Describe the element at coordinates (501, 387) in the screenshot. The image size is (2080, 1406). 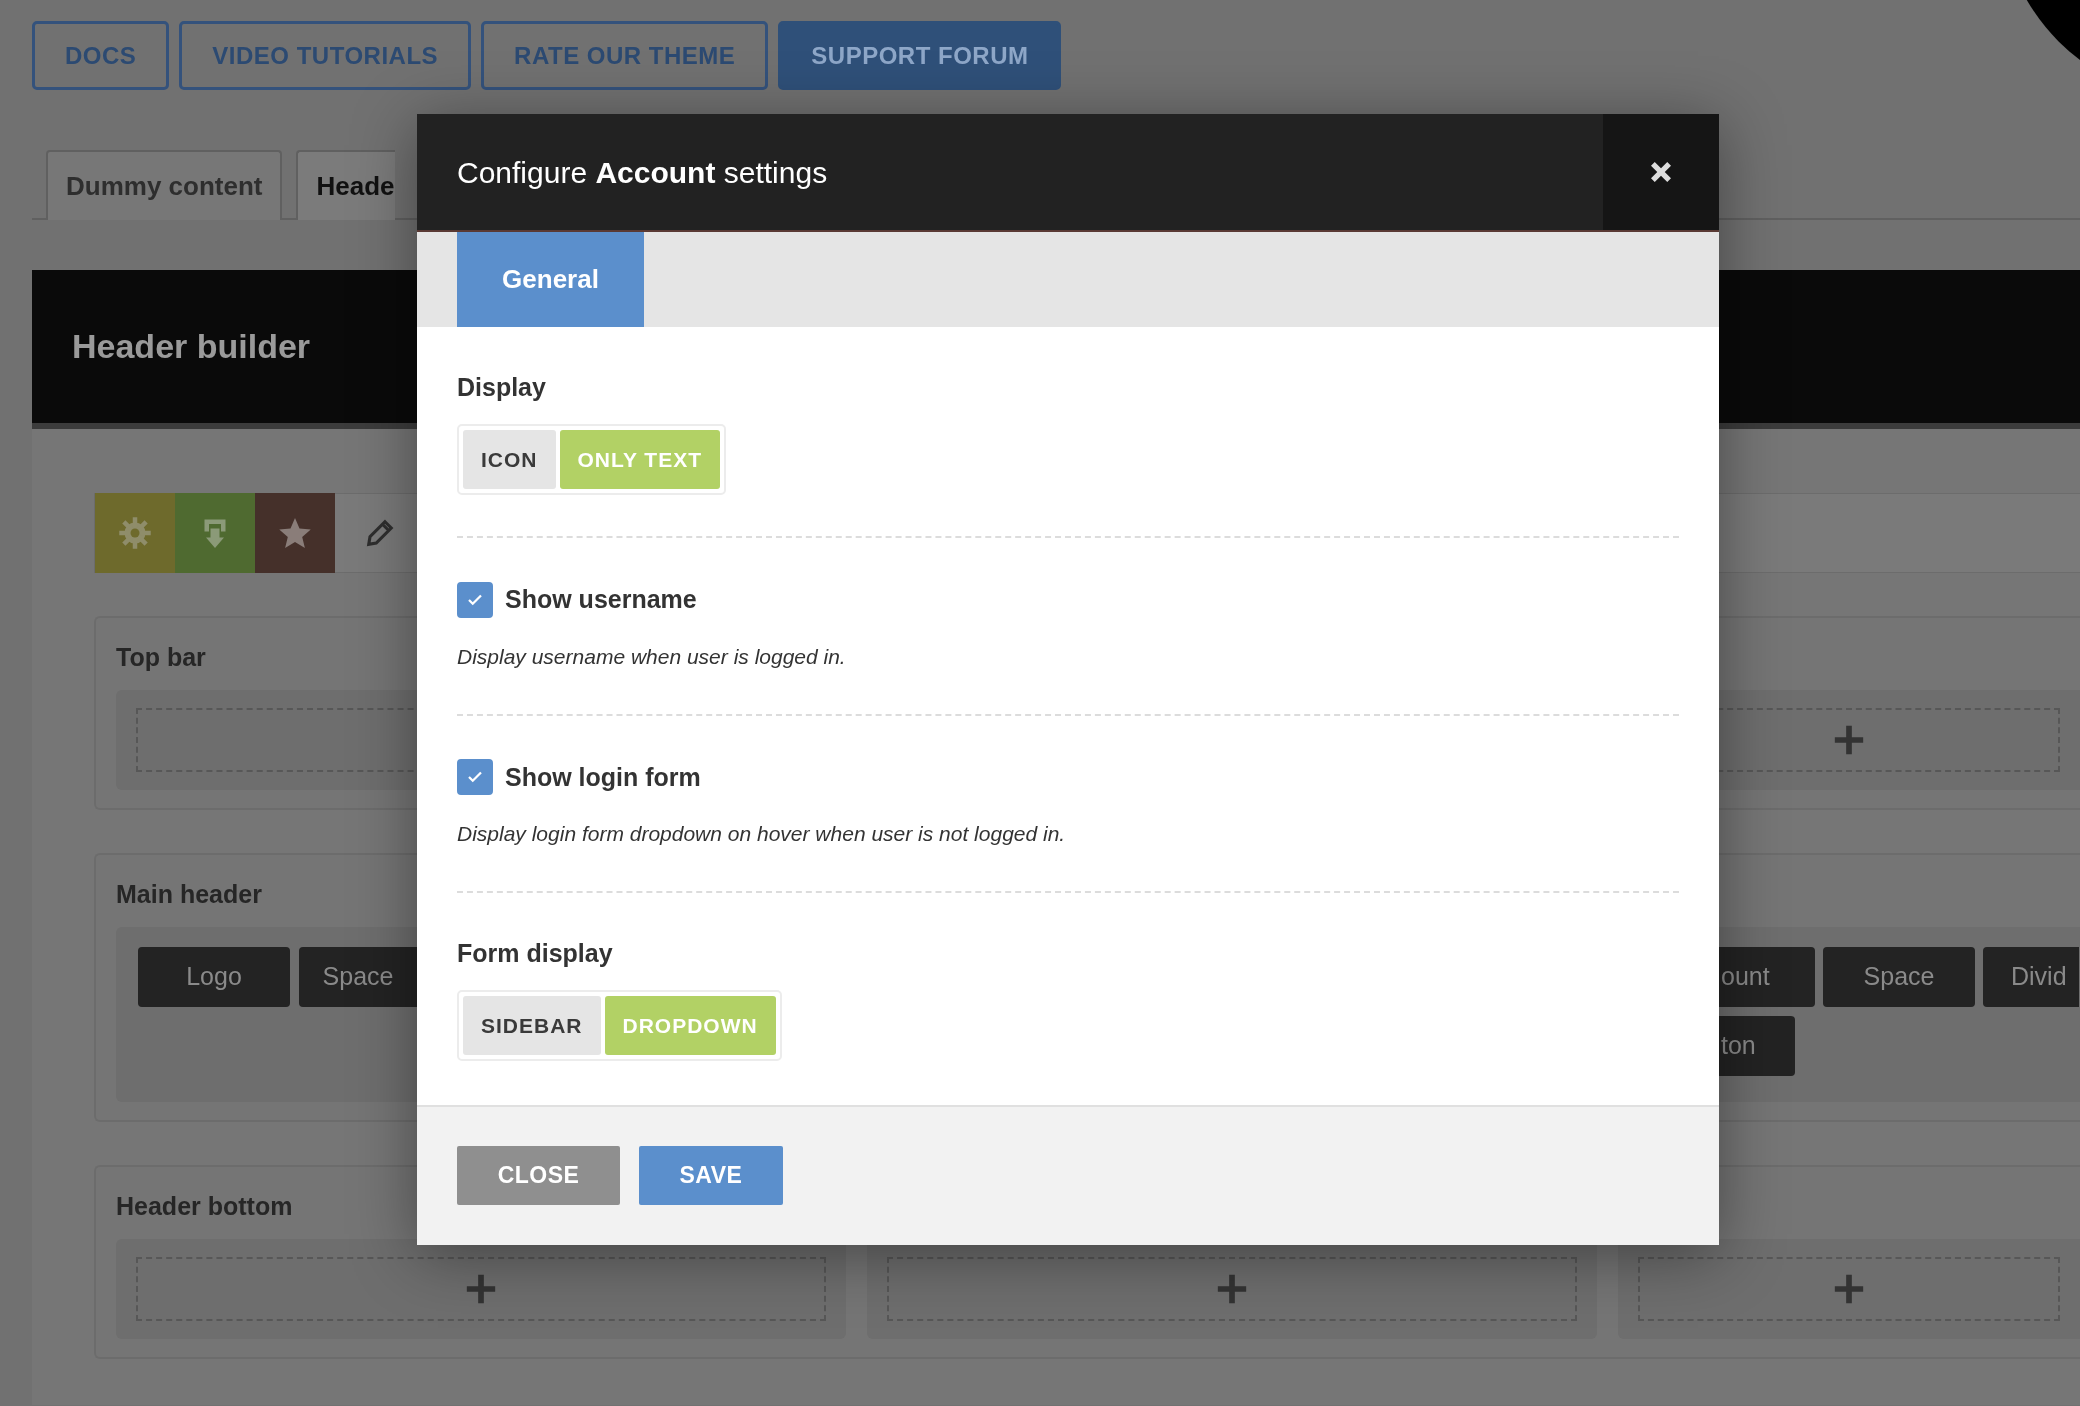
I see `setting-label: Display` at that location.